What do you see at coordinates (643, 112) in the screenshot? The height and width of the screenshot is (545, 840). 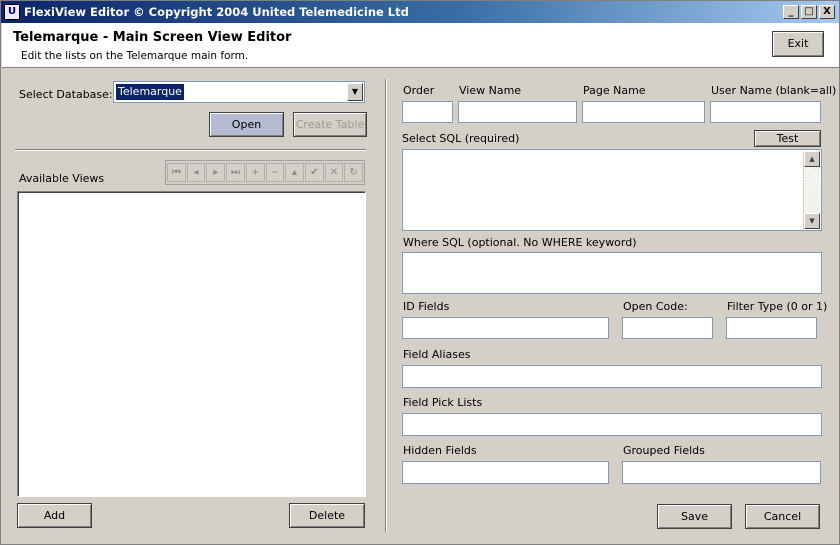 I see `page-name-field` at bounding box center [643, 112].